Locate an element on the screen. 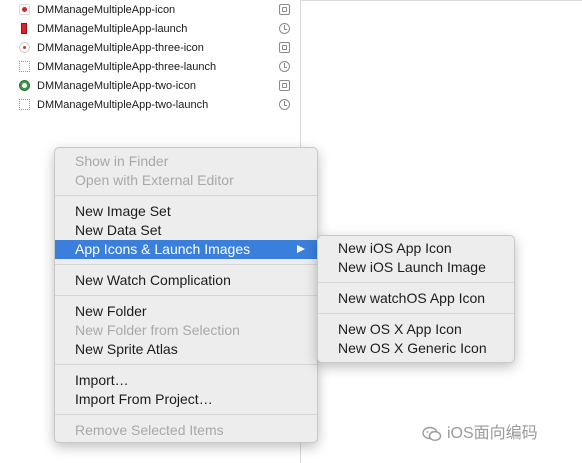 The image size is (582, 463). asset-row-three-icon: DMManageMultipleApp-three-icon is located at coordinates (150, 48).